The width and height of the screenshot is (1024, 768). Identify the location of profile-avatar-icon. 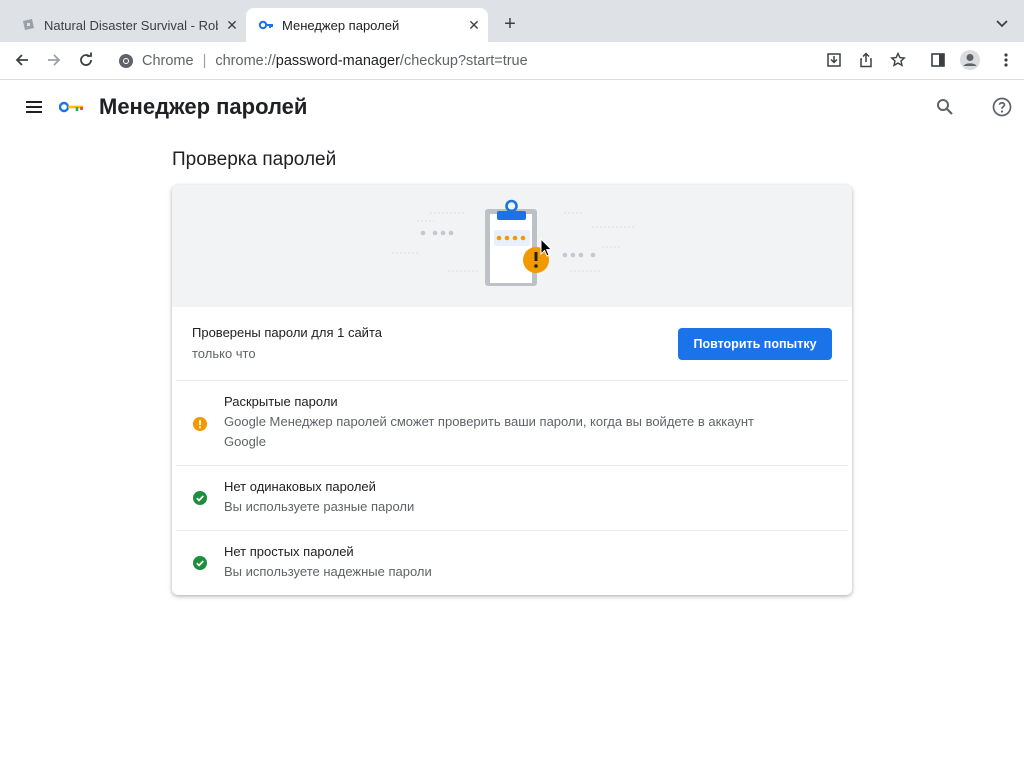
(970, 60).